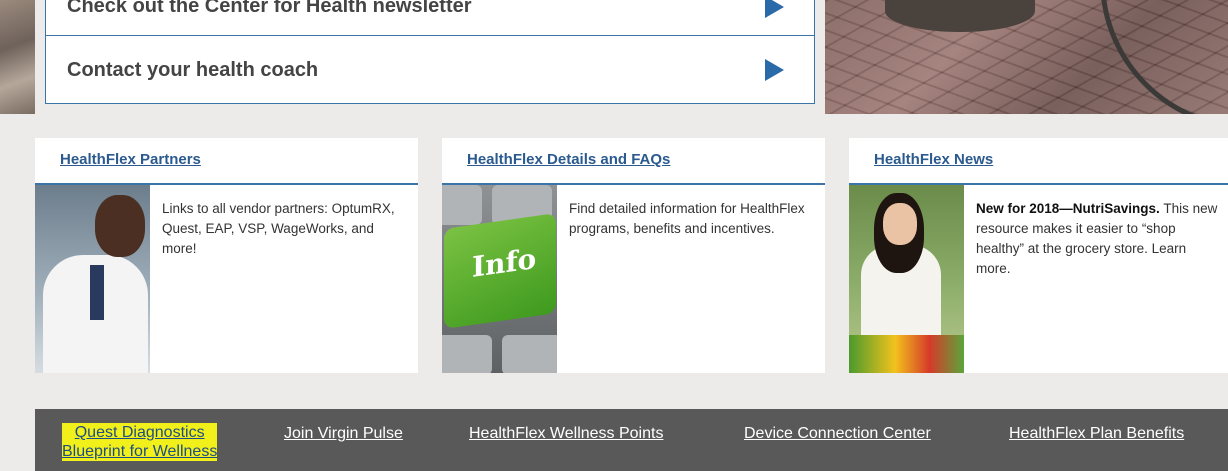 The height and width of the screenshot is (471, 1228). What do you see at coordinates (130, 159) in the screenshot?
I see `partners-title-link: HealthFlex Partners` at bounding box center [130, 159].